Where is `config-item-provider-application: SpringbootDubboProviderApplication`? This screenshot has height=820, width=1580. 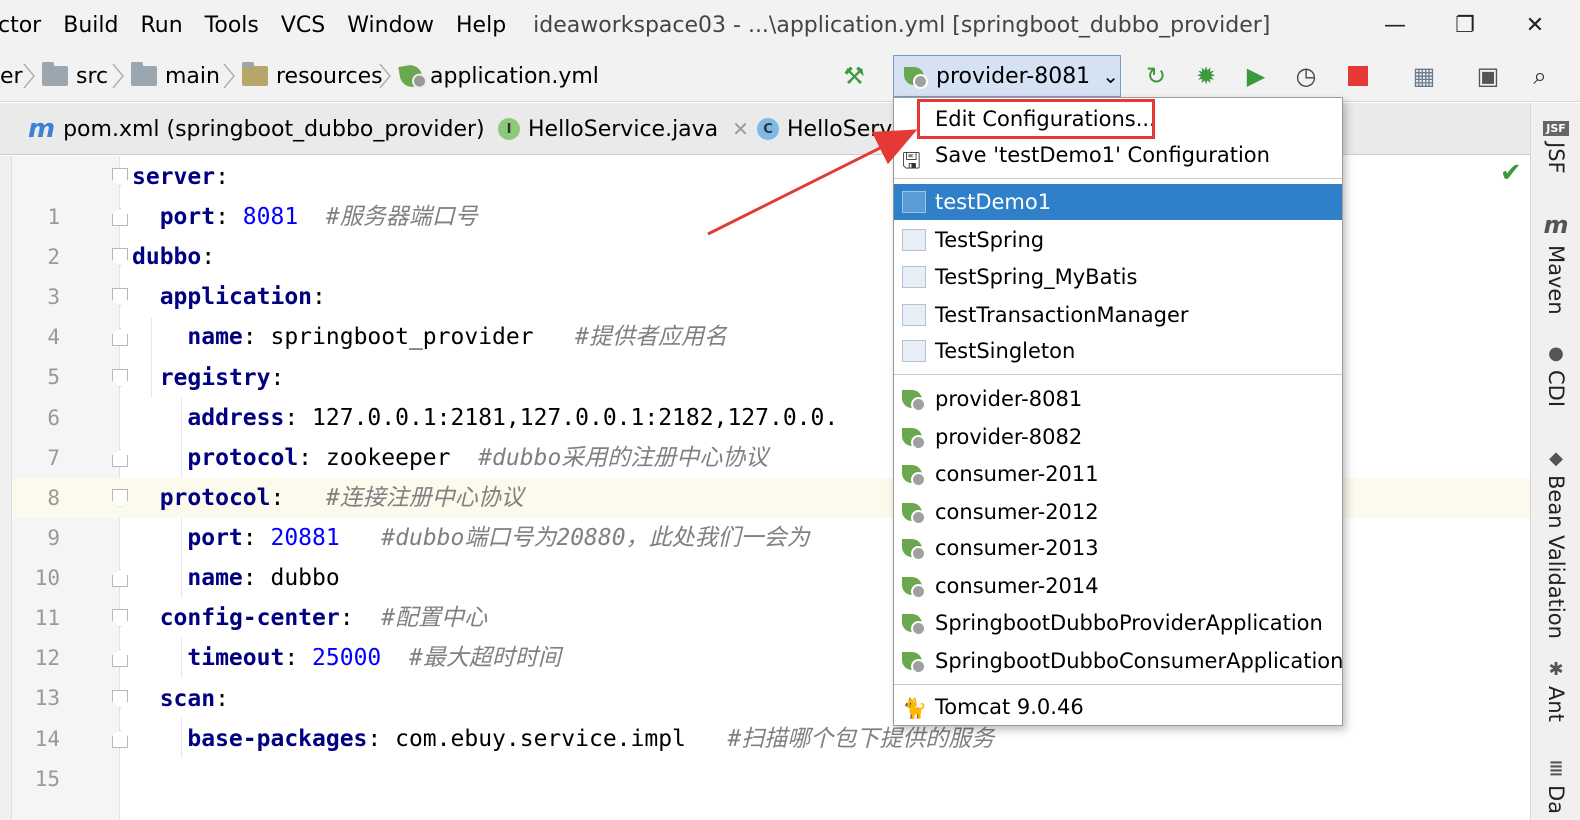 config-item-provider-application: SpringbootDubboProviderApplication is located at coordinates (1118, 623).